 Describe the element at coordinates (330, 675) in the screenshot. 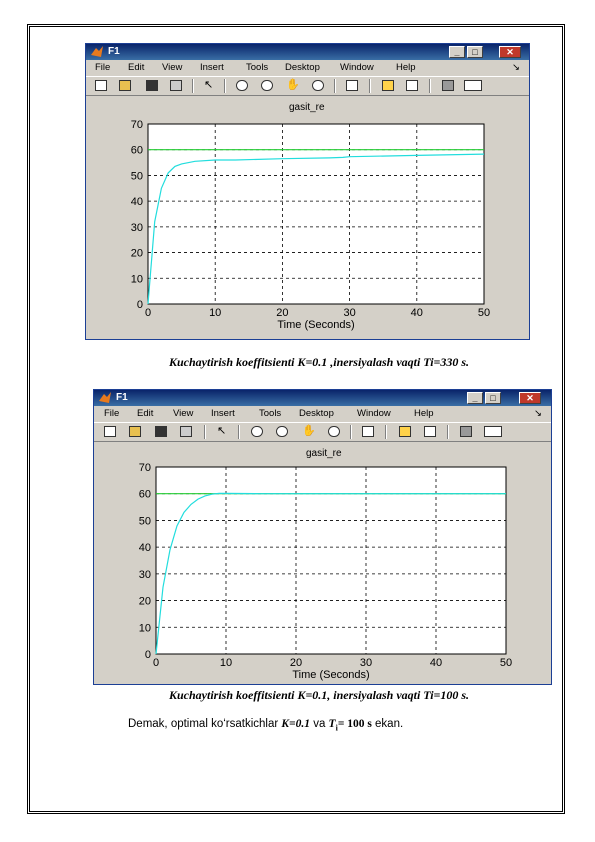

I see `x-axis-label: Time (Seconds)` at that location.